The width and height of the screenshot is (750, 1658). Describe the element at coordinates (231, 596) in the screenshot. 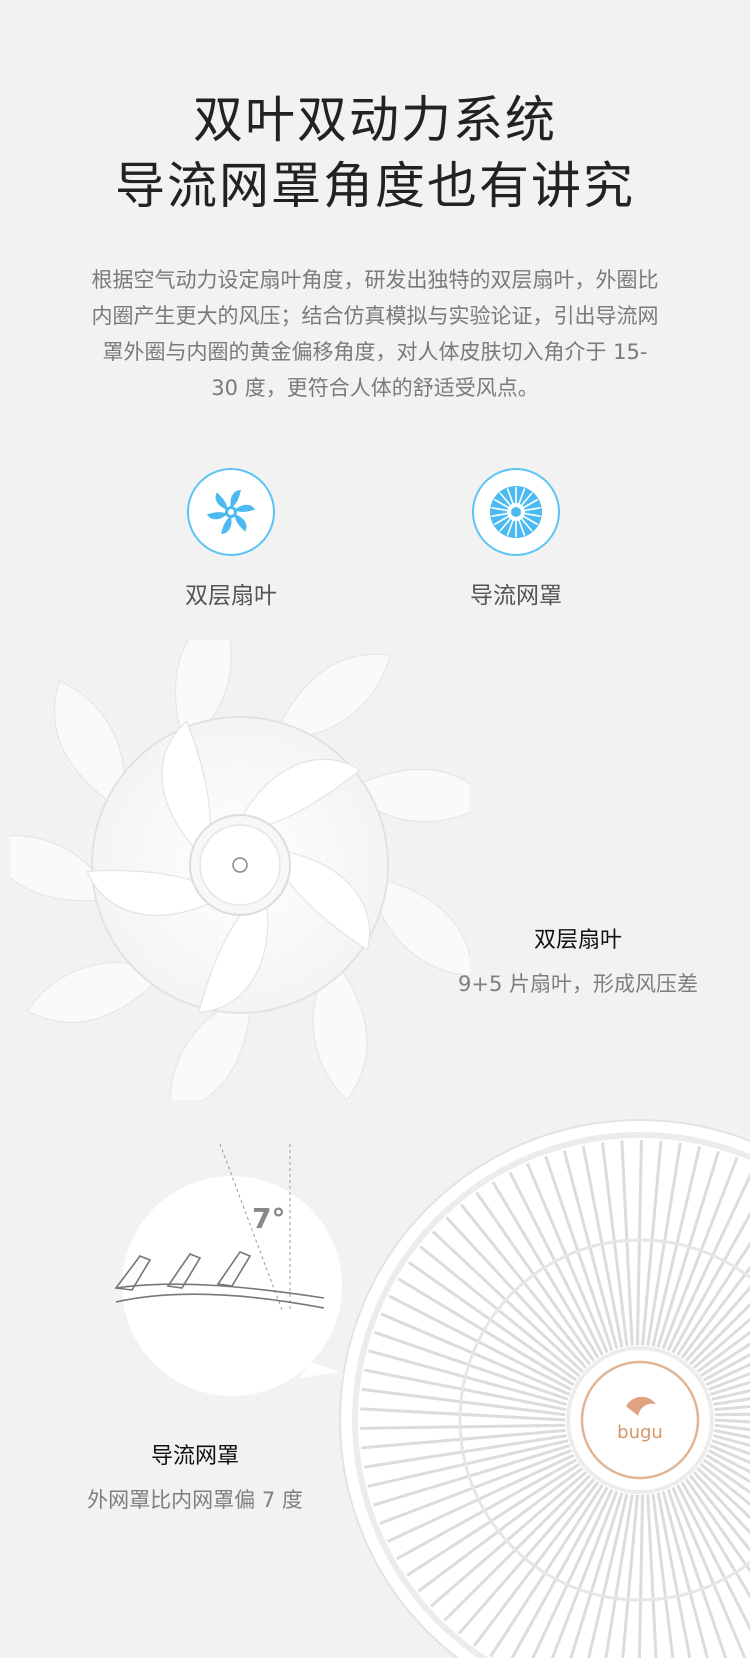

I see `feature-label-blade: 双层扇叶` at that location.